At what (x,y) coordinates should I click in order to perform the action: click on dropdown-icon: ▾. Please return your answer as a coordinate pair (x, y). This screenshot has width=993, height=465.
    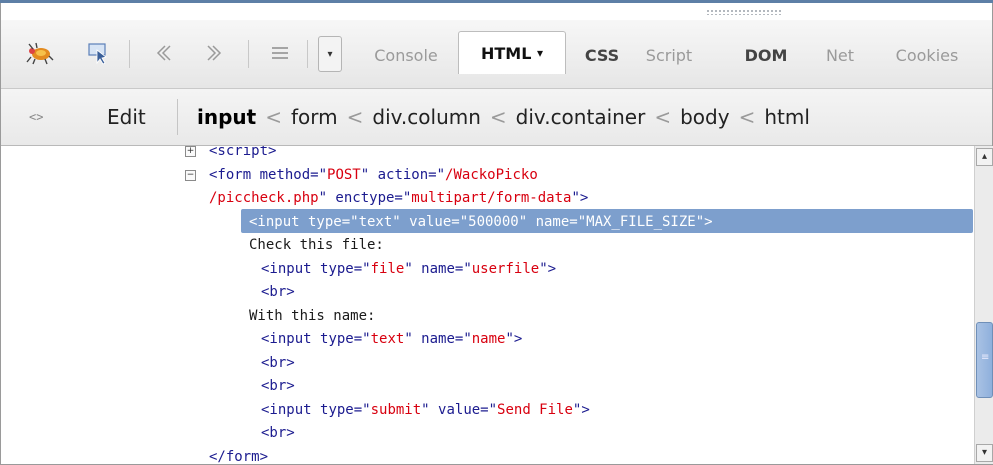
    Looking at the image, I should click on (330, 54).